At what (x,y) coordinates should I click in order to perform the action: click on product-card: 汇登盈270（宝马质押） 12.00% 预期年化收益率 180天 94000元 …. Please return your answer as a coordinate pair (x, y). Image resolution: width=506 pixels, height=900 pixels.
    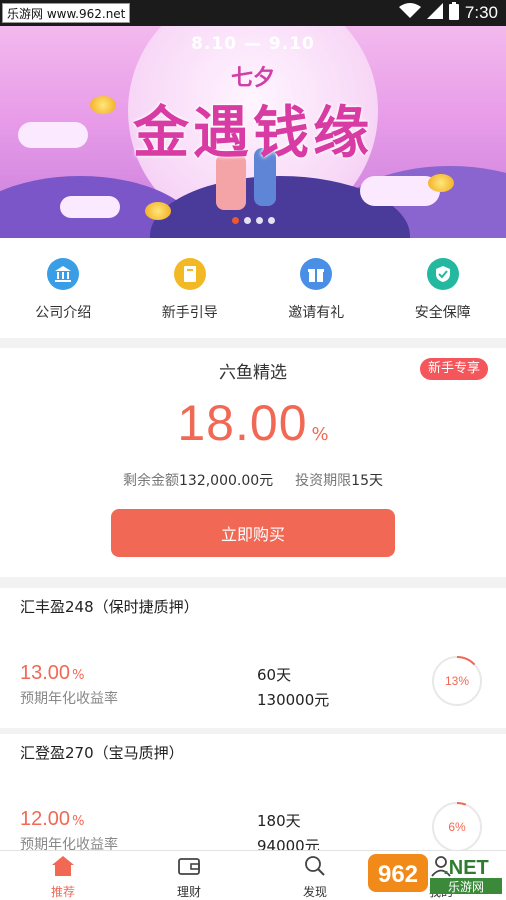
    Looking at the image, I should click on (253, 792).